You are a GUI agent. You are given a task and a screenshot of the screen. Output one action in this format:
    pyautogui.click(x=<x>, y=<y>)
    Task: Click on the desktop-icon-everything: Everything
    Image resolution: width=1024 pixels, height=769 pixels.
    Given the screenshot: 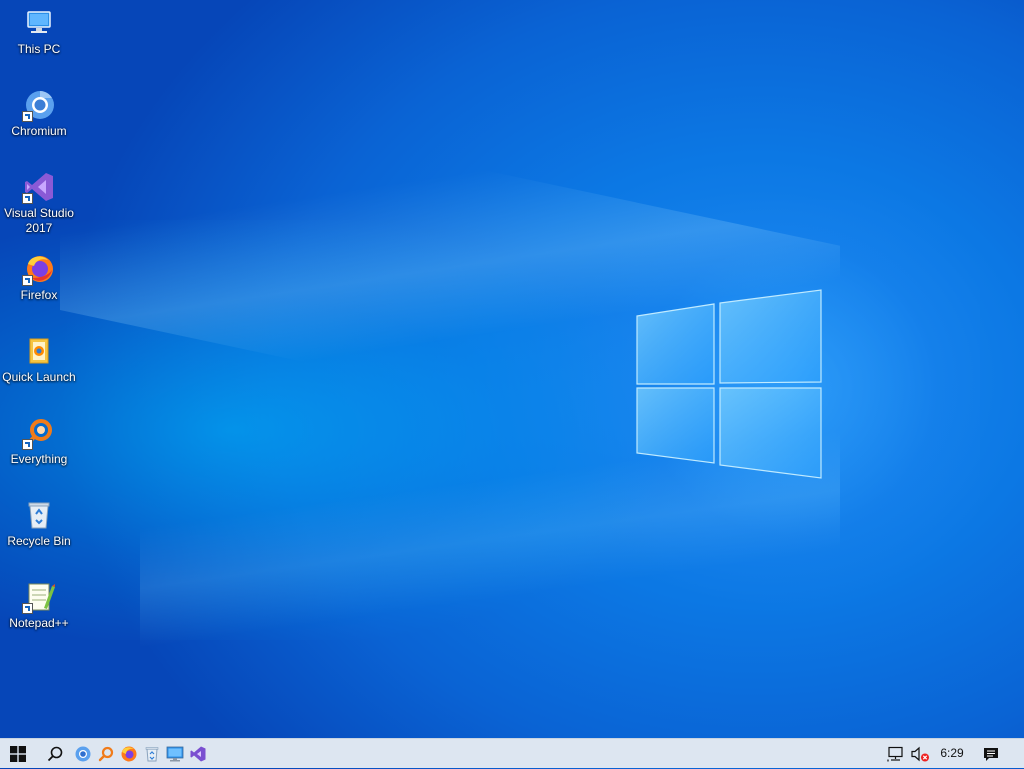 What is the action you would take?
    pyautogui.click(x=39, y=441)
    